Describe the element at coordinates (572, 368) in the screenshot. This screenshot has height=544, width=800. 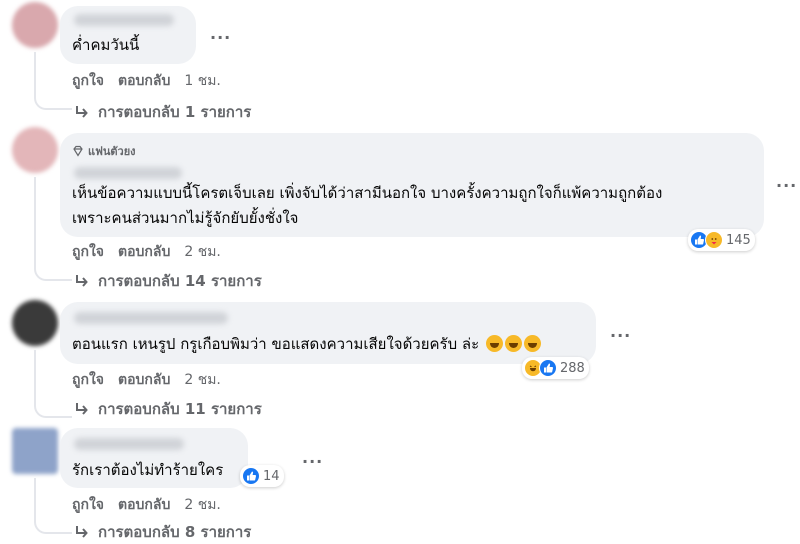
I see `reaction-count: 288` at that location.